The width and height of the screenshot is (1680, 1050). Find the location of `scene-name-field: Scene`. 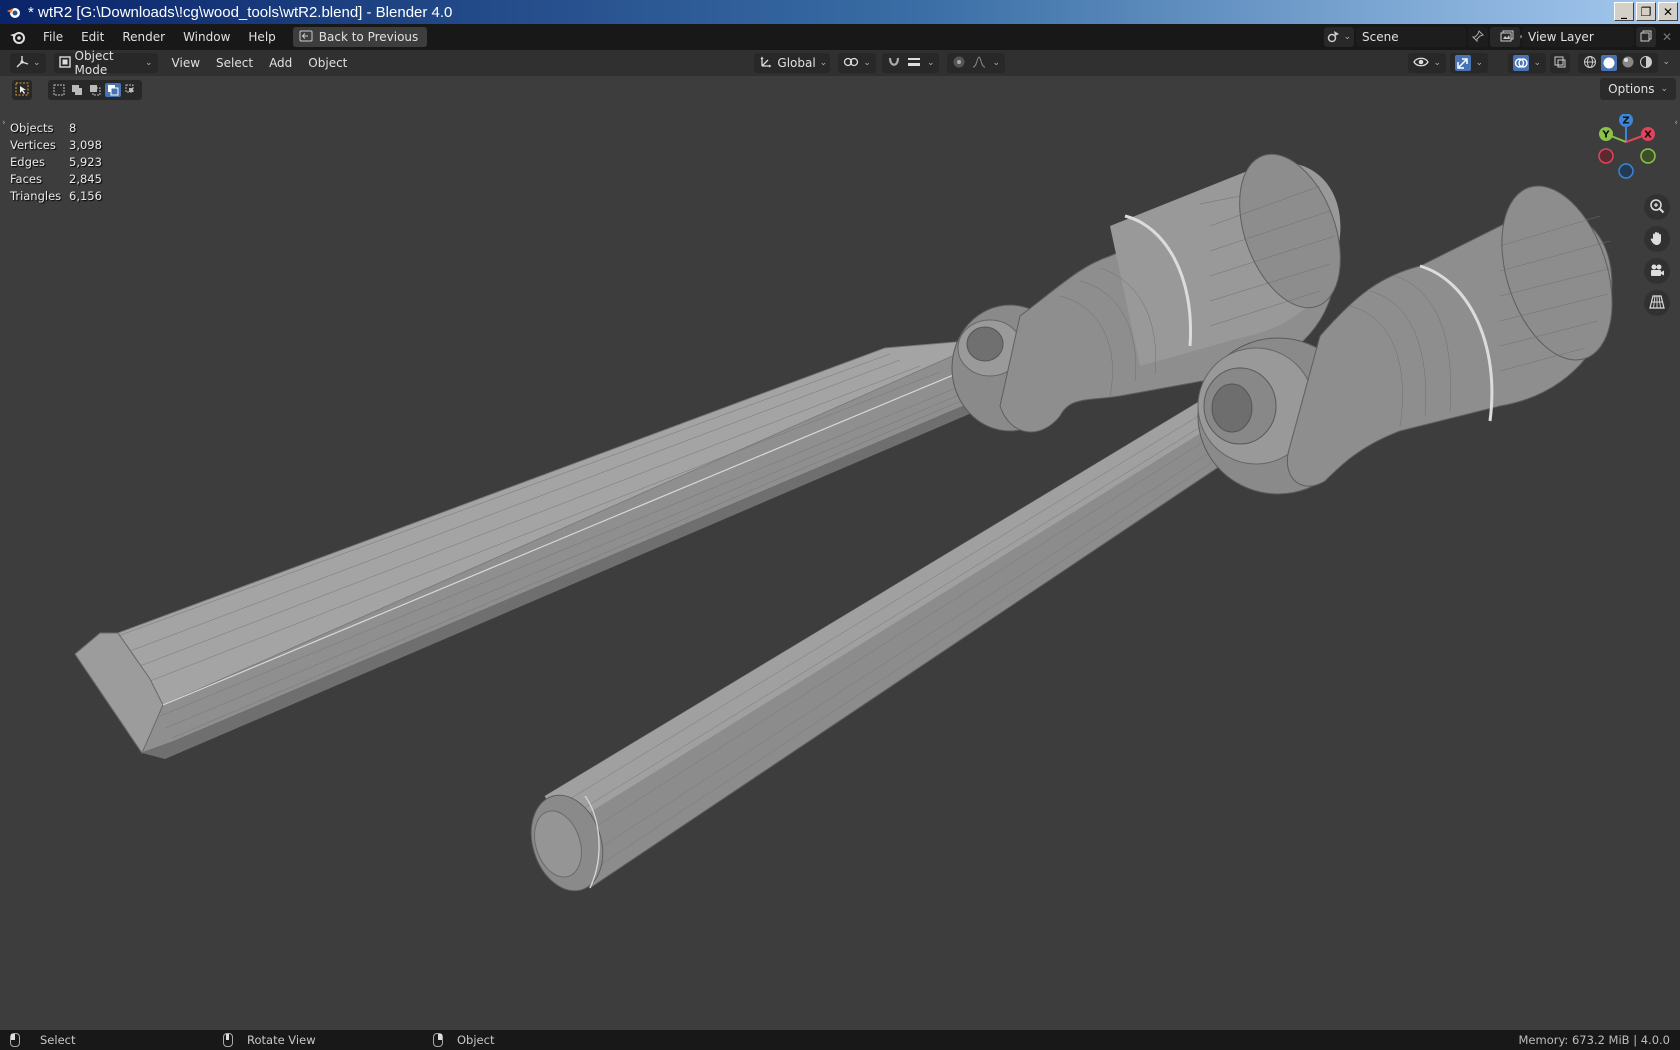

scene-name-field: Scene is located at coordinates (1411, 37).